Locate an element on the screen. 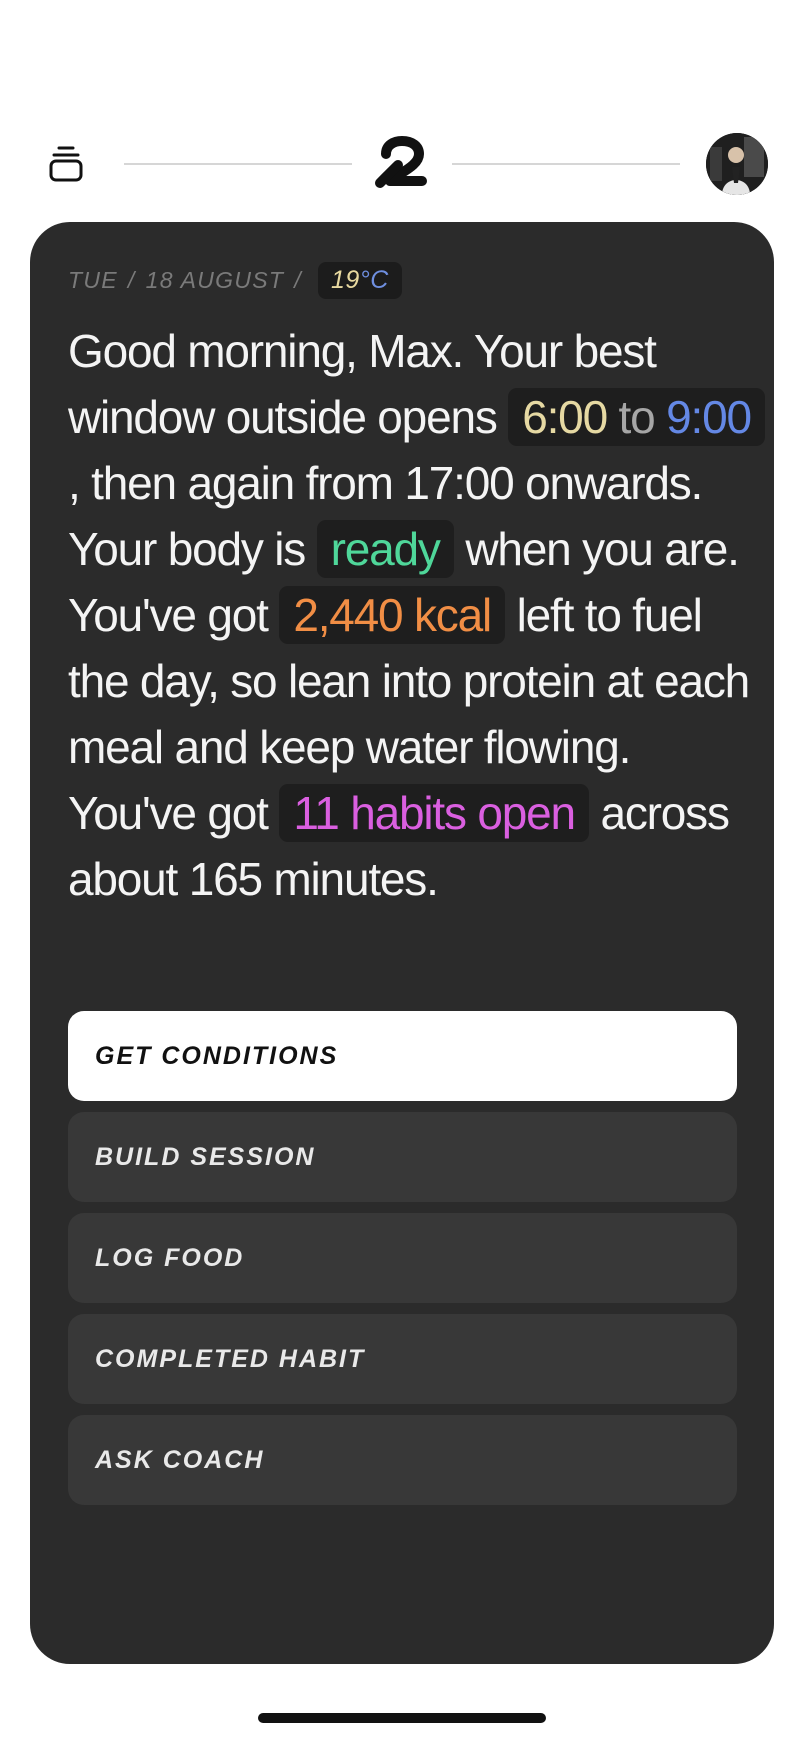 Image resolution: width=804 pixels, height=1743 pixels. temperature-badge: 19°C is located at coordinates (359, 280).